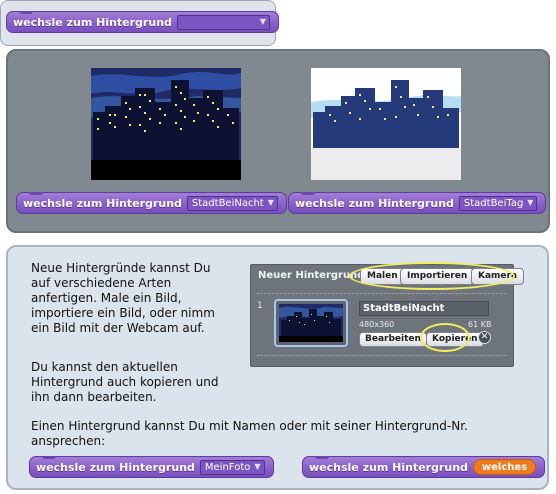  I want to click on edit-button: Bearbeiten, so click(393, 339).